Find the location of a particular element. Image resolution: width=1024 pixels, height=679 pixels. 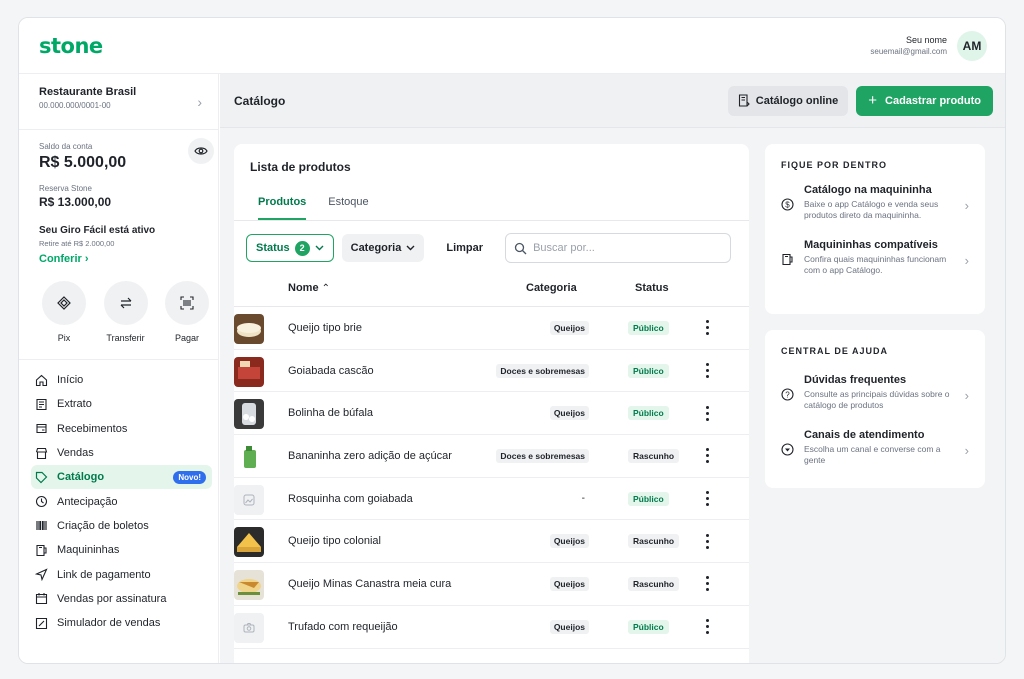

status-filter: Status 2 is located at coordinates (290, 248).